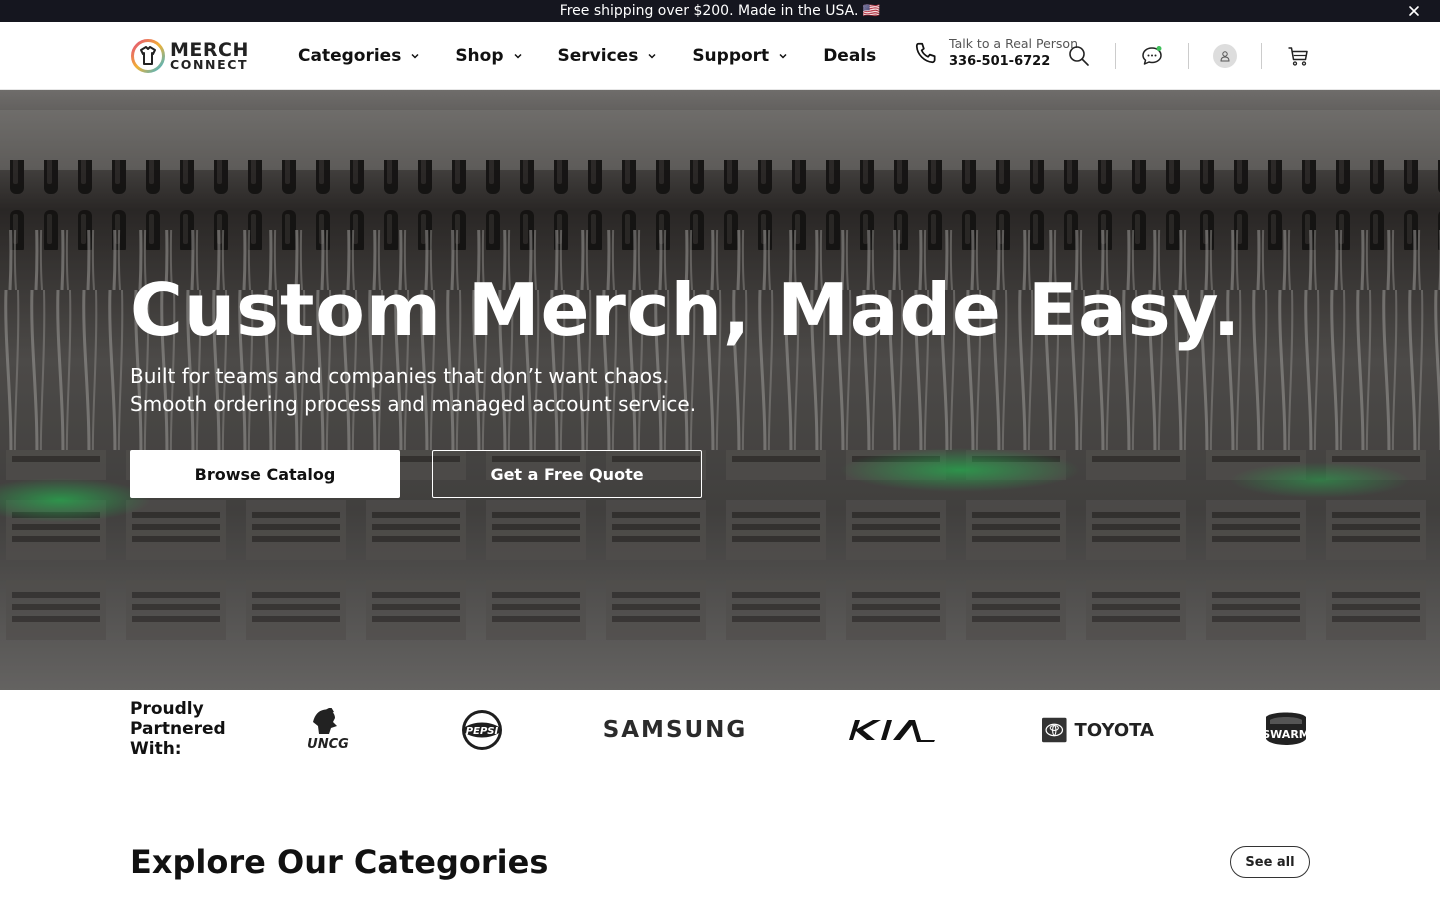 The height and width of the screenshot is (900, 1440). Describe the element at coordinates (328, 744) in the screenshot. I see `partner-uncg-text: UNCG` at that location.